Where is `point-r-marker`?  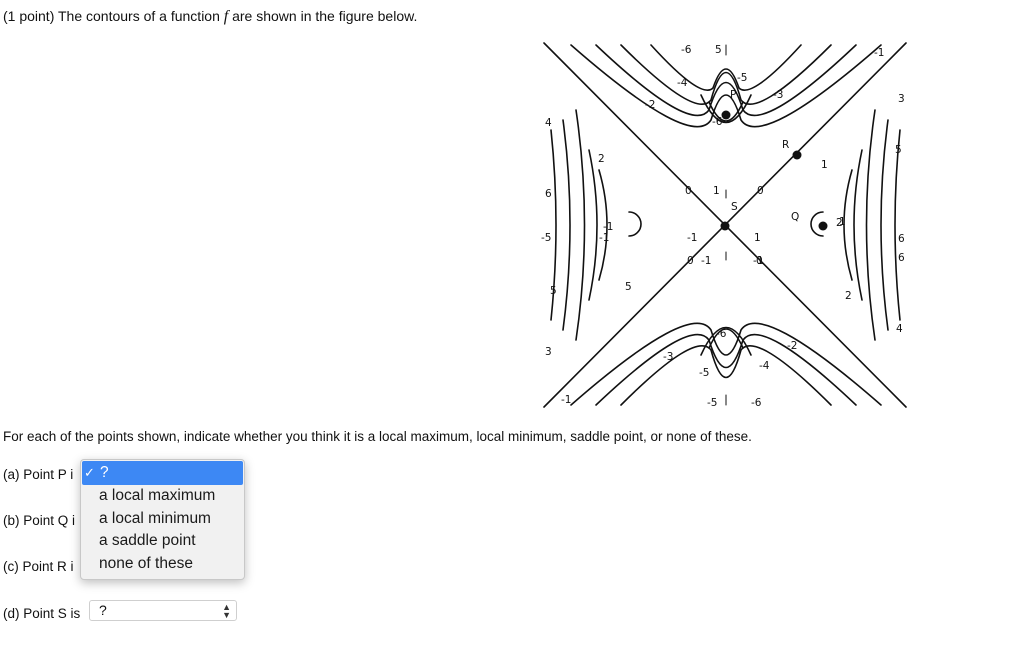 point-r-marker is located at coordinates (797, 155).